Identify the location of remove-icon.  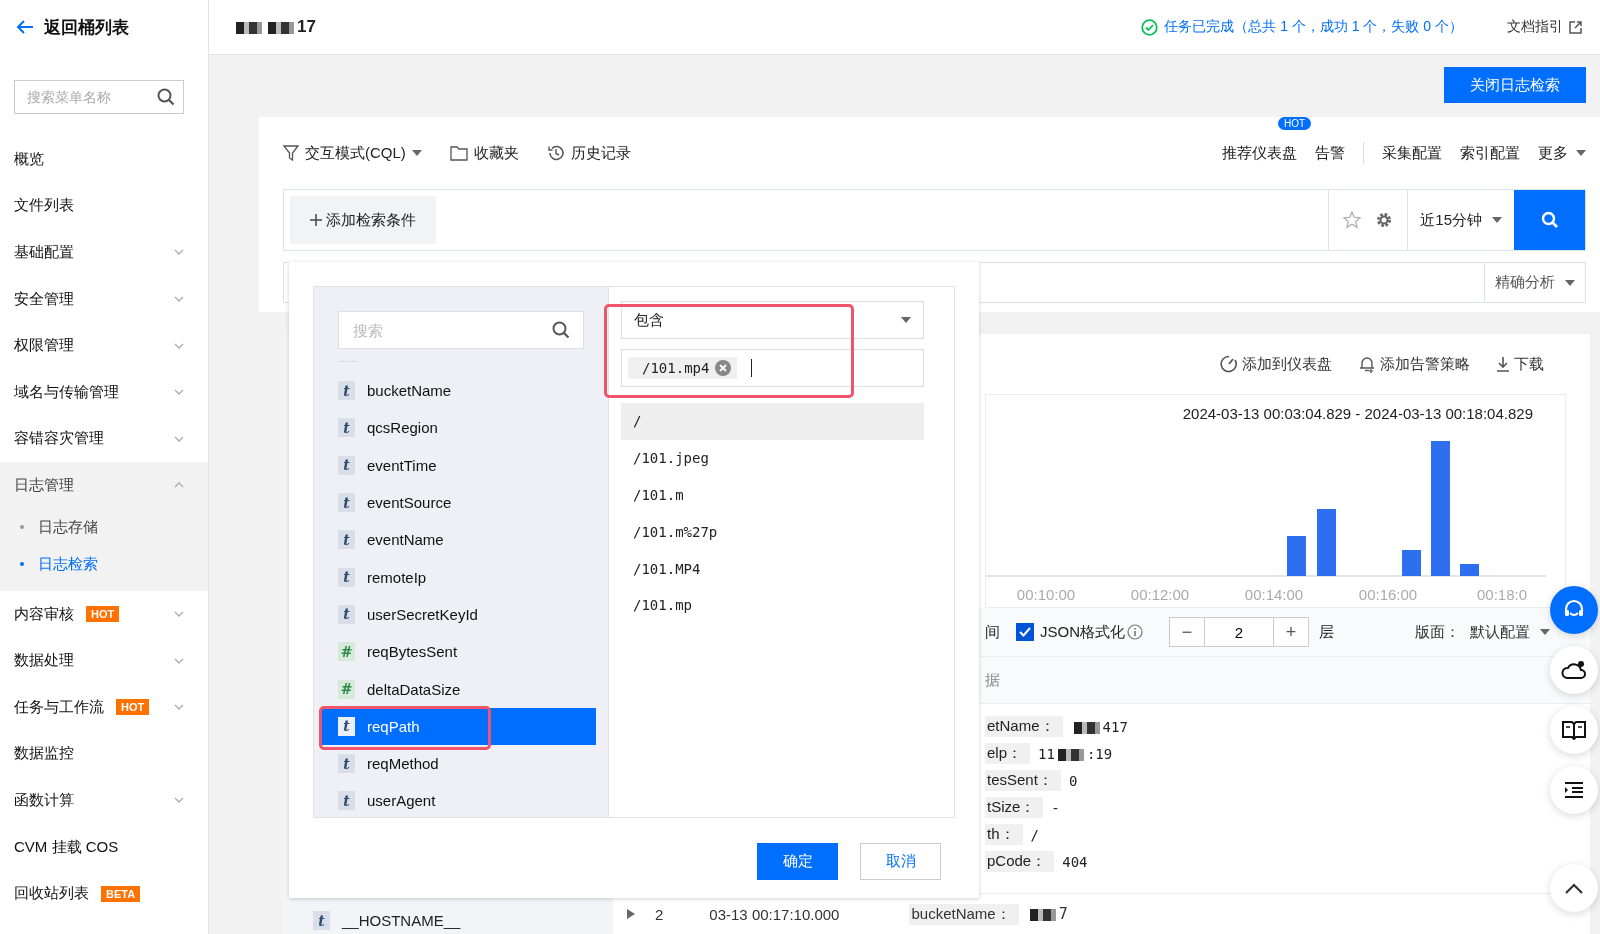
(723, 368).